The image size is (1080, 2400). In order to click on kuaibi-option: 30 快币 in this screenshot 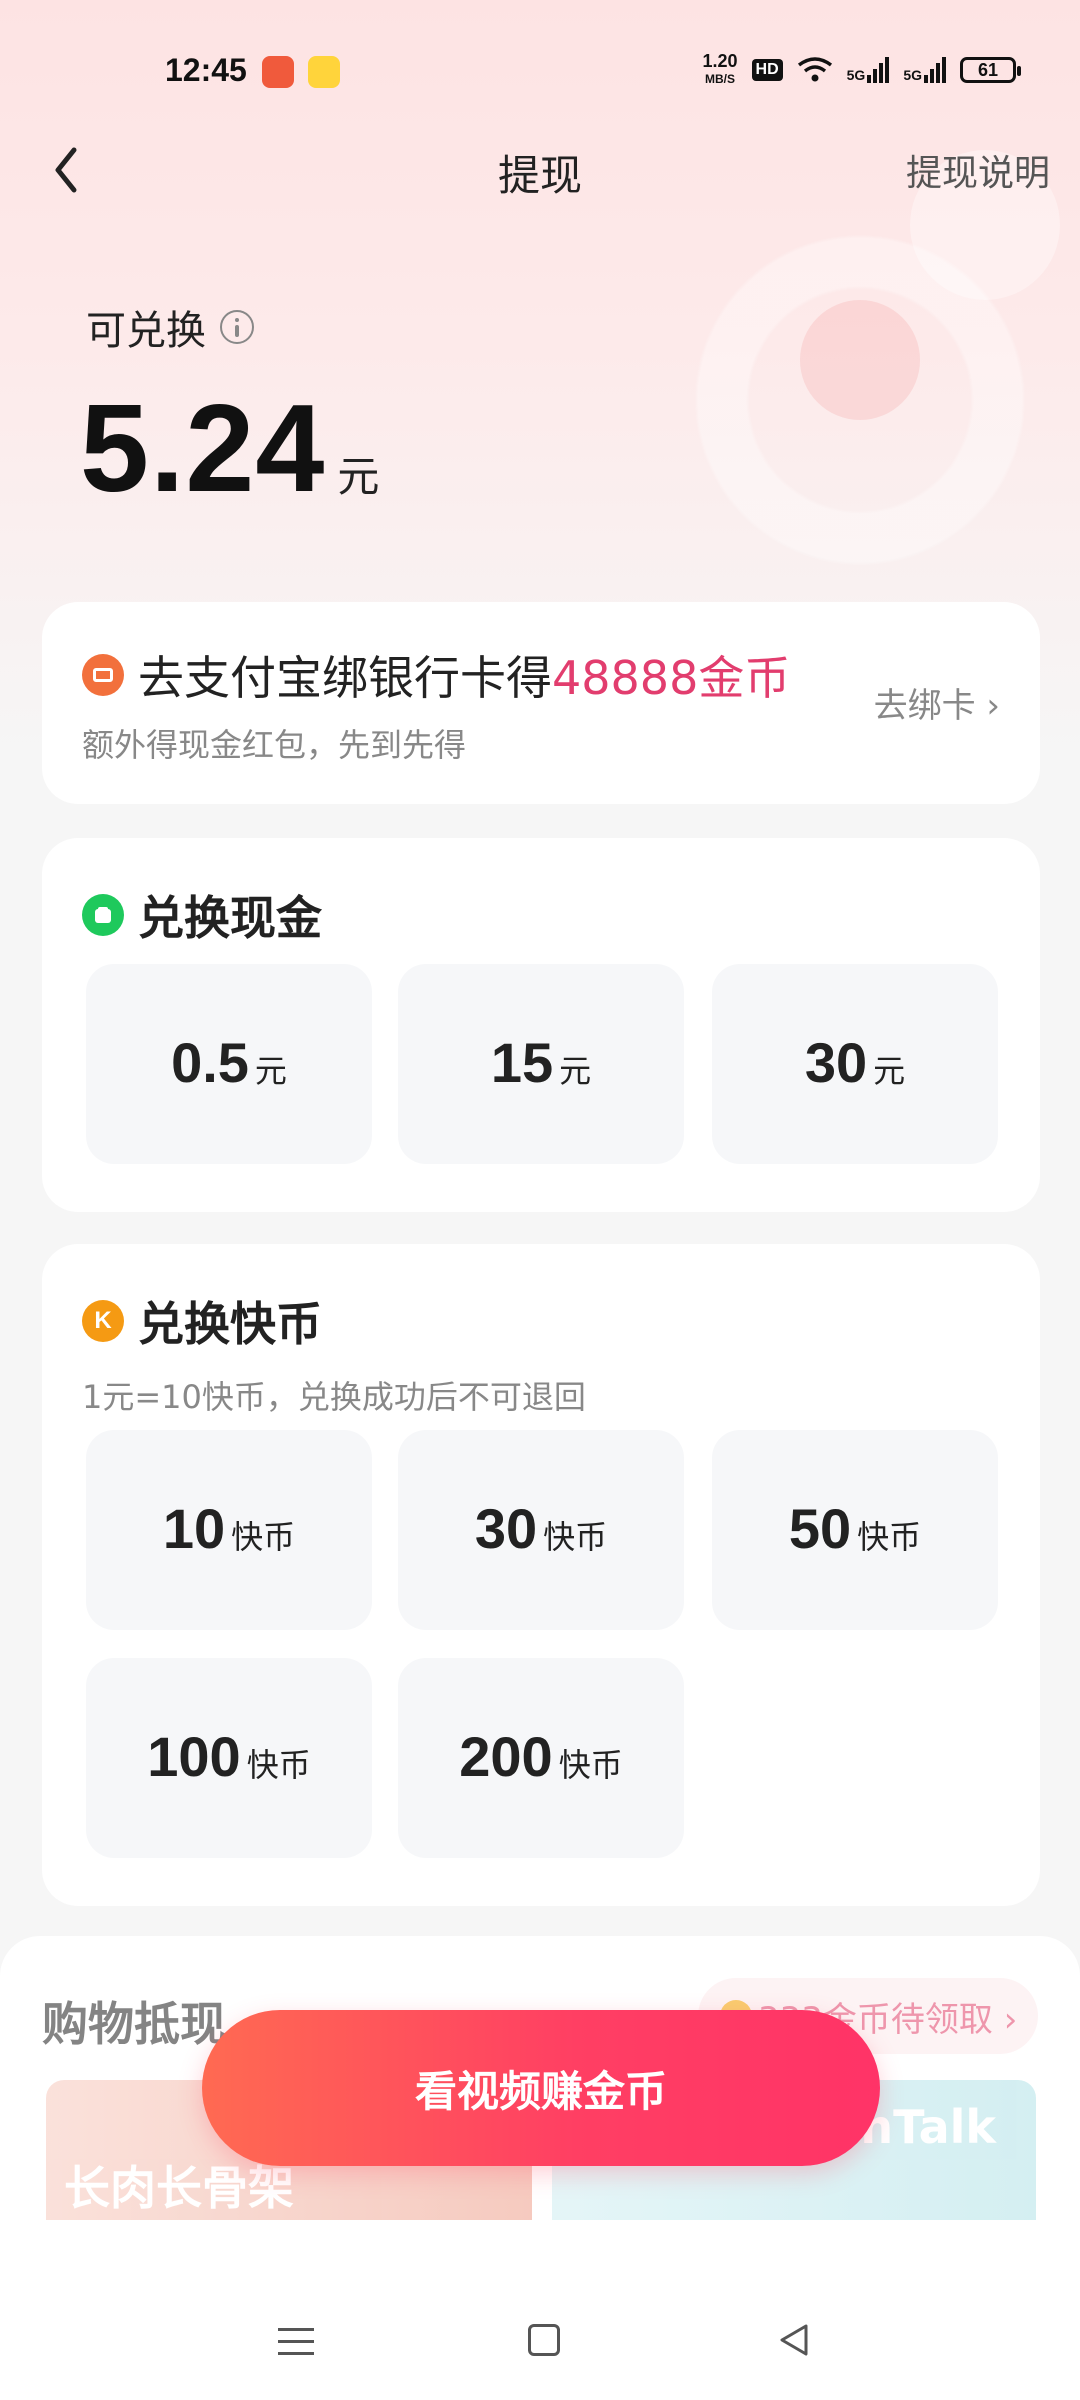, I will do `click(541, 1530)`.